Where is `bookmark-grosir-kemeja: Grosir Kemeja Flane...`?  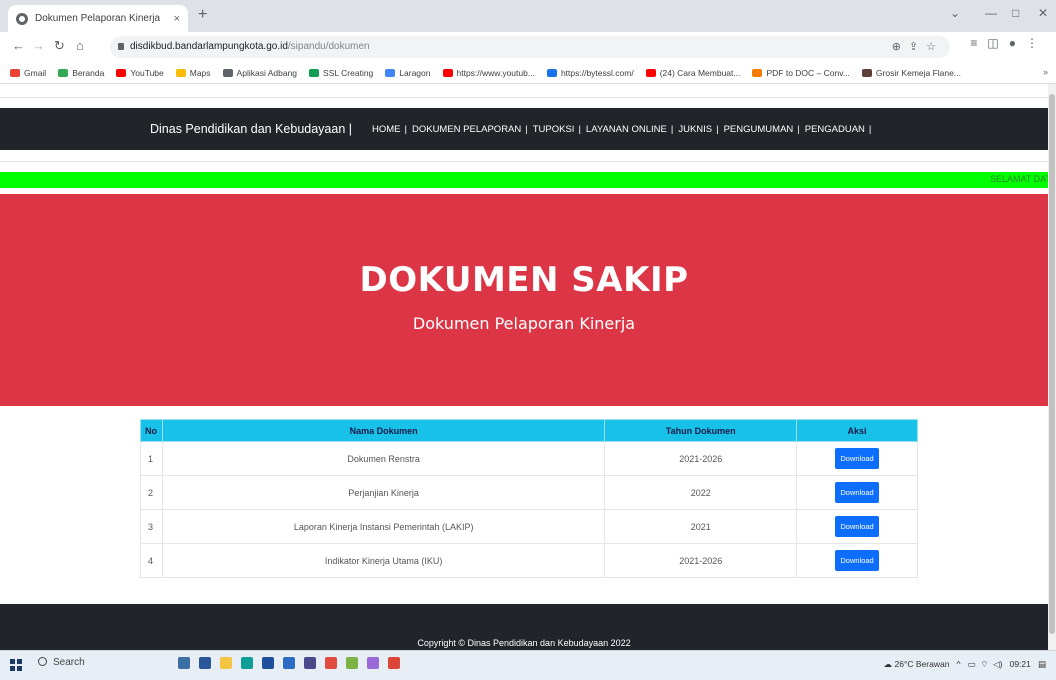 bookmark-grosir-kemeja: Grosir Kemeja Flane... is located at coordinates (911, 73).